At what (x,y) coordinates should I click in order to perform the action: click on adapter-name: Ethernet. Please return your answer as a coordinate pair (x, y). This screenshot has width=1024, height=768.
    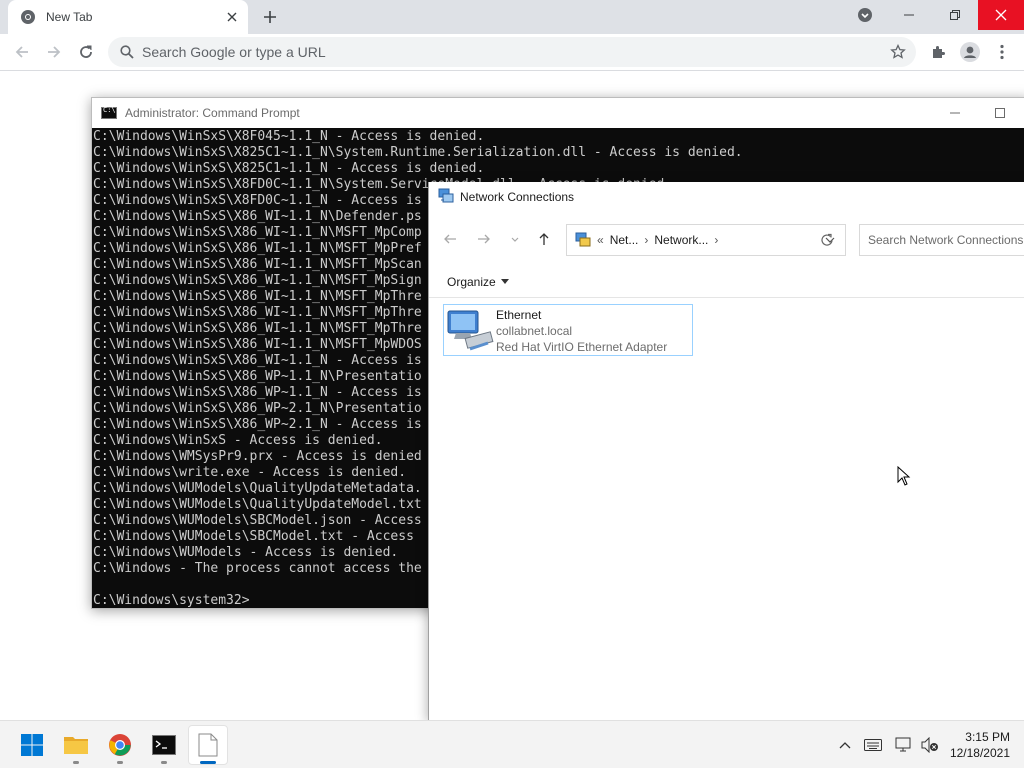
    Looking at the image, I should click on (519, 315).